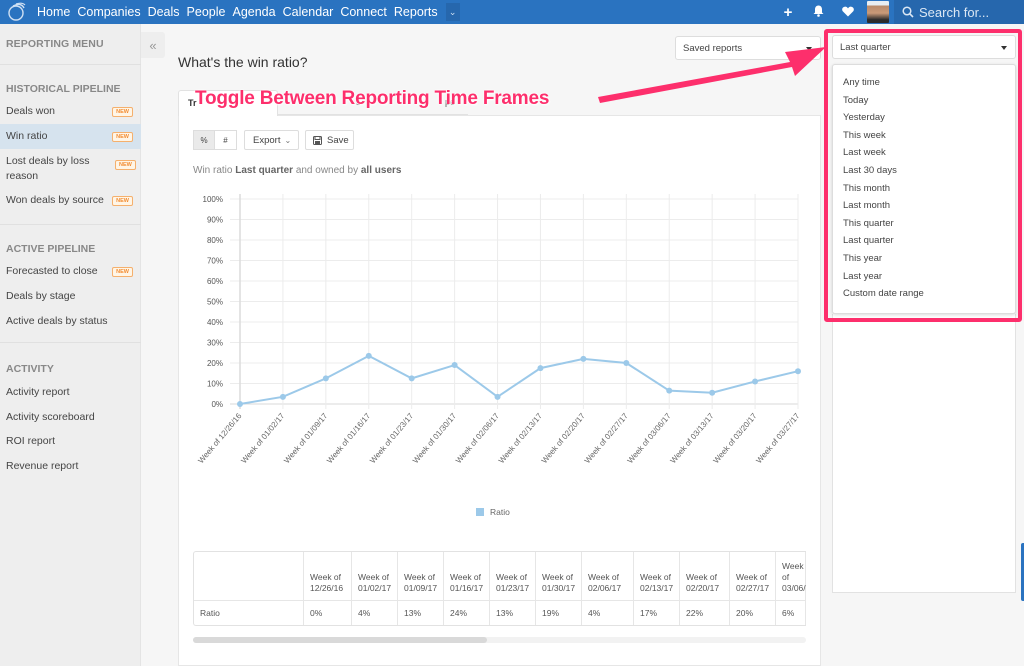 This screenshot has width=1024, height=666. I want to click on y-tick-label: 60%, so click(215, 281).